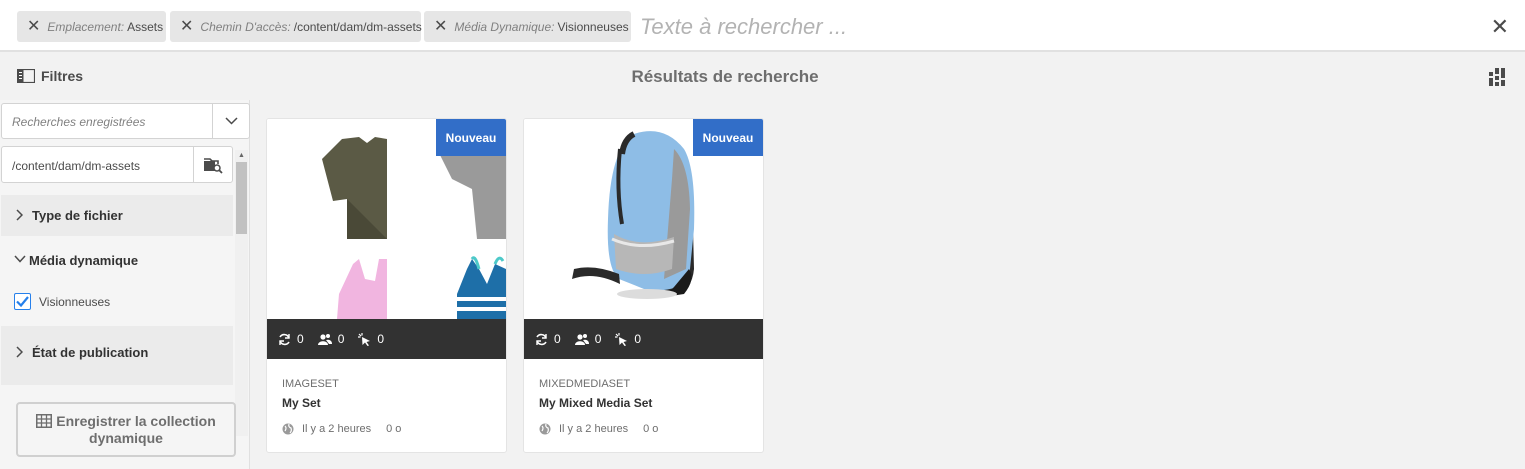 This screenshot has height=469, width=1525. What do you see at coordinates (76, 166) in the screenshot?
I see `path-value: /content/dam/dm-assets` at bounding box center [76, 166].